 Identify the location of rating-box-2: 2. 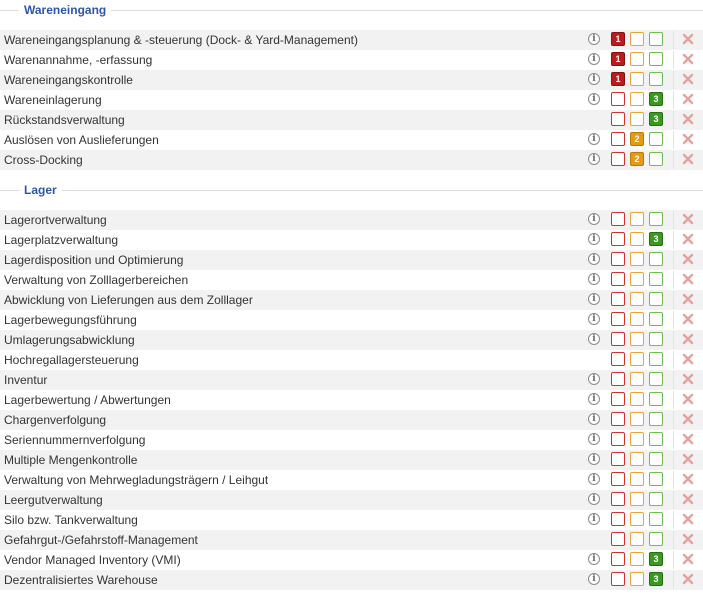
(637, 159).